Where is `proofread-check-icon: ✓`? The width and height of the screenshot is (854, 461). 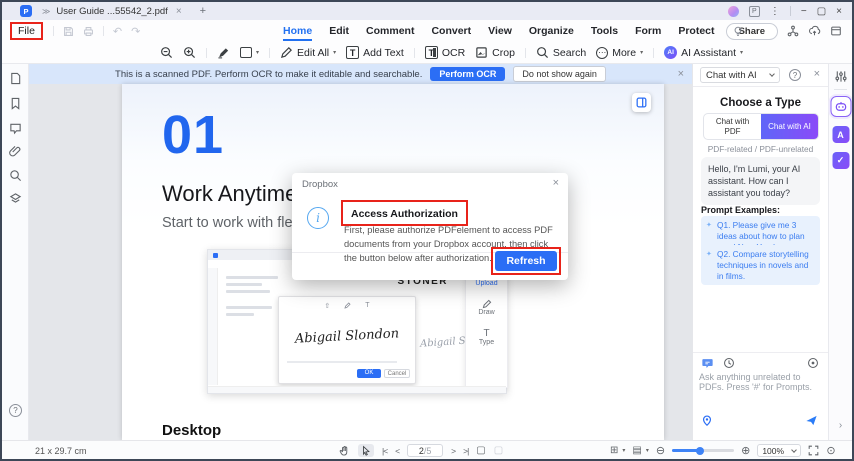
proofread-check-icon: ✓ is located at coordinates (840, 160).